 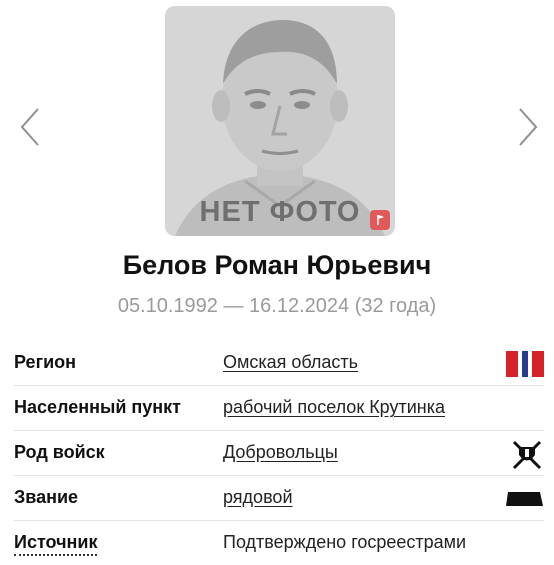 What do you see at coordinates (525, 501) in the screenshot?
I see `rank-insignia-icon` at bounding box center [525, 501].